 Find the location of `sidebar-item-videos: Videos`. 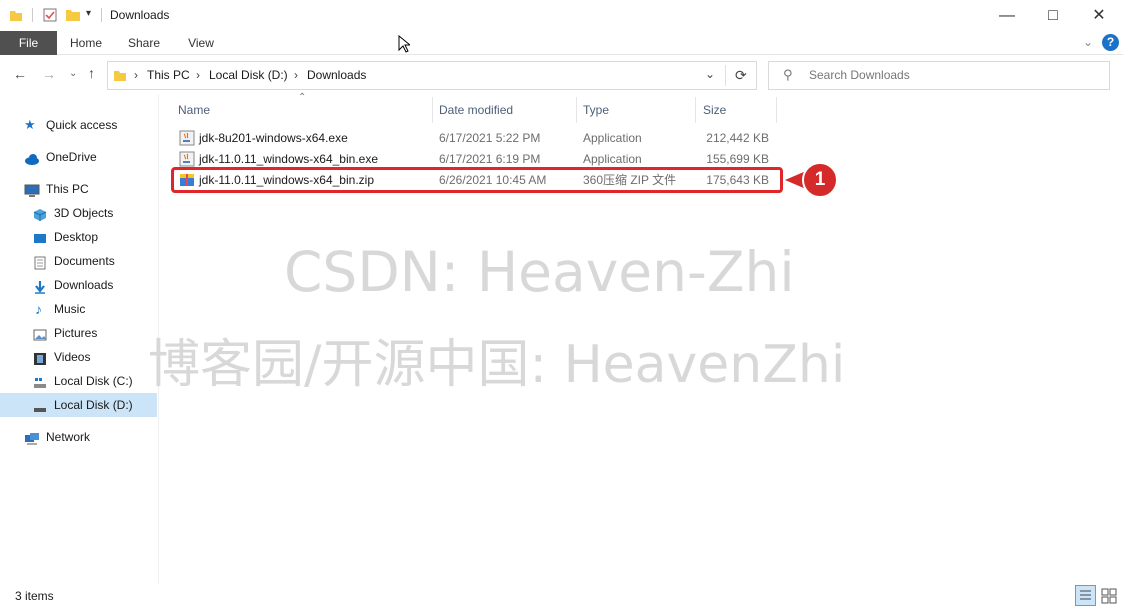

sidebar-item-videos: Videos is located at coordinates (93, 357).